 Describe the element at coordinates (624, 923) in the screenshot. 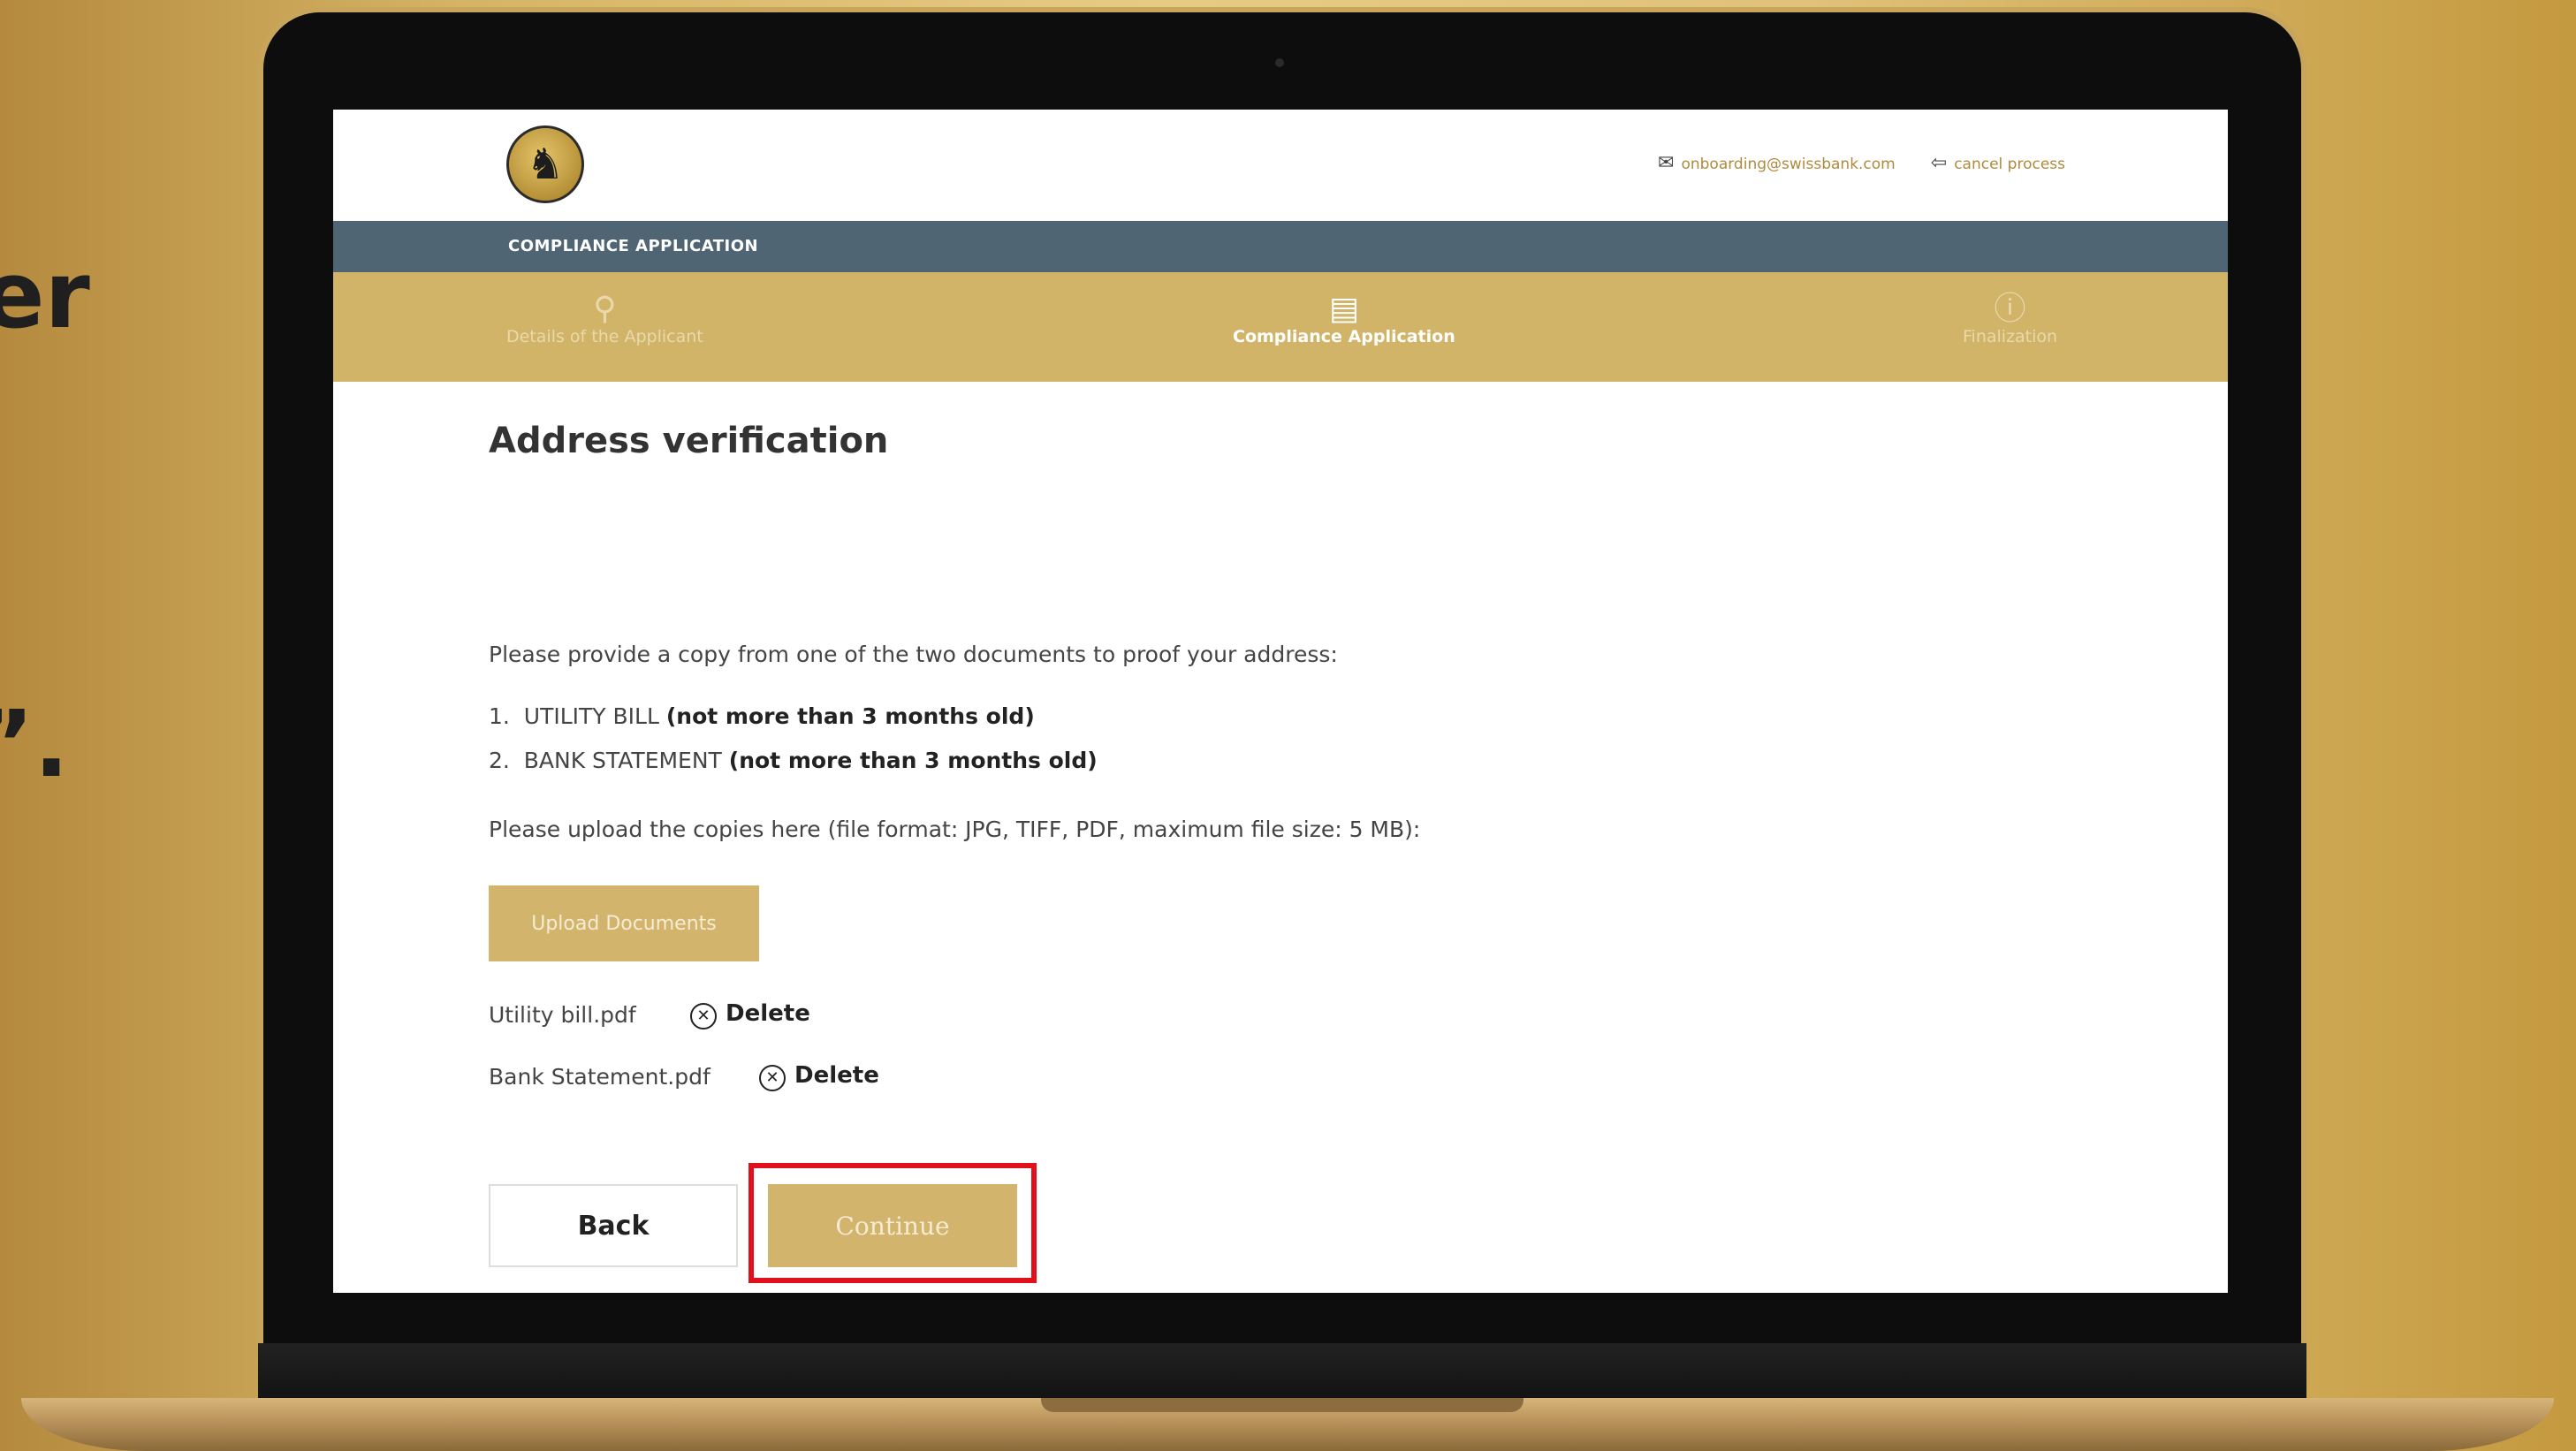

I see `upload-documents-button: Upload Documents` at that location.